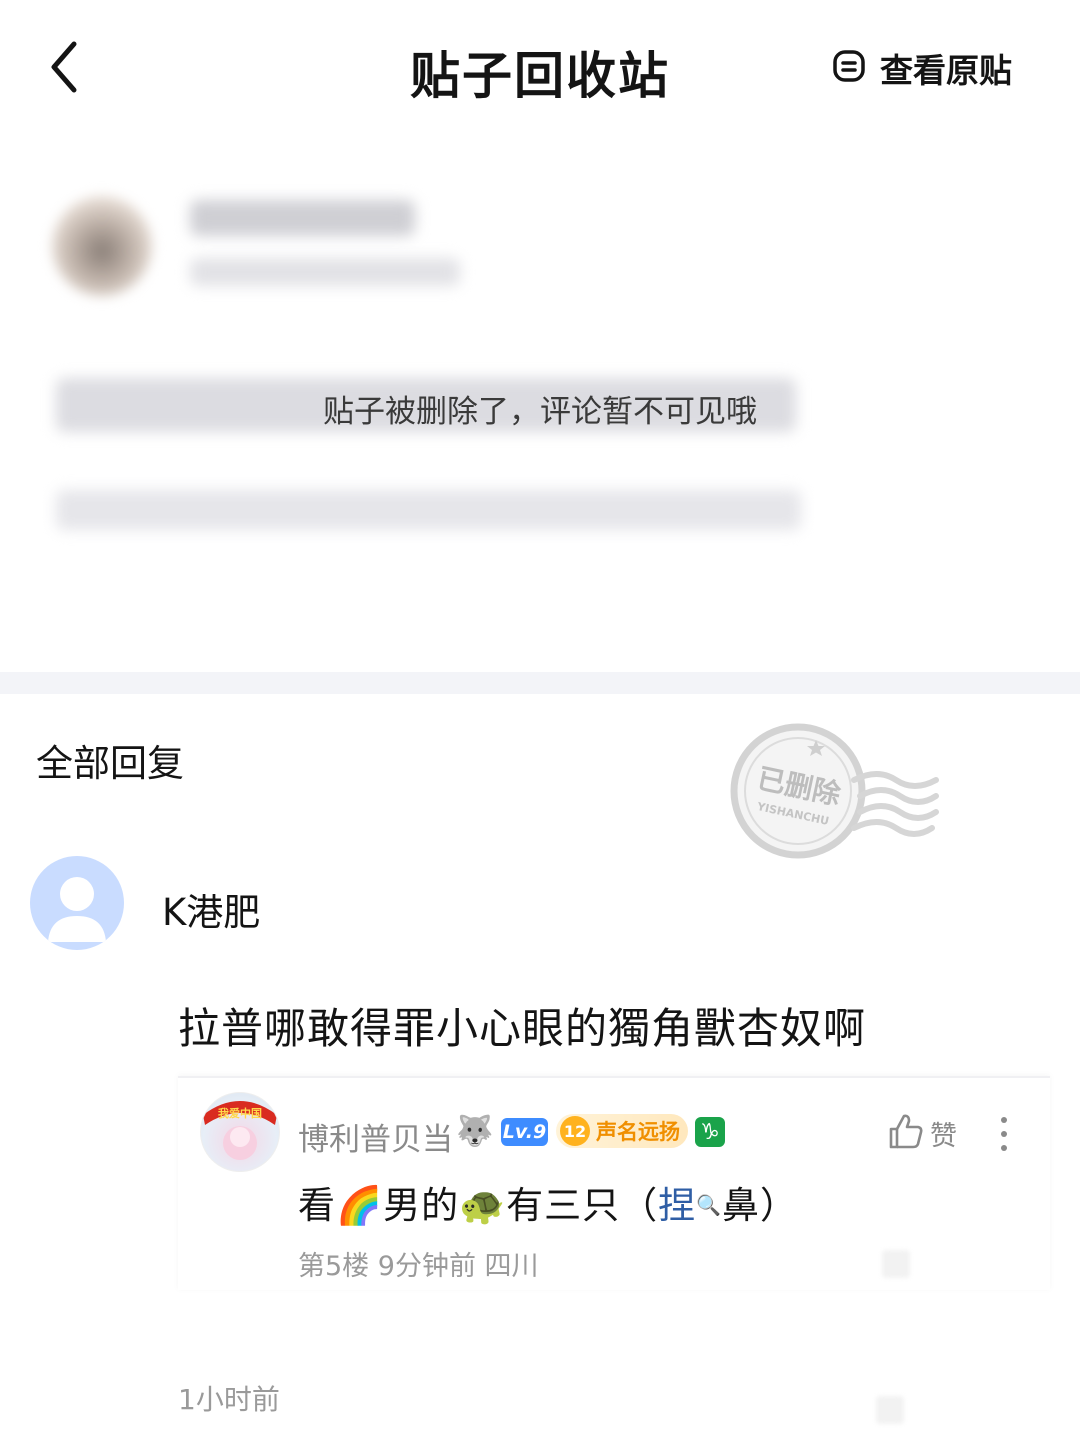 The height and width of the screenshot is (1439, 1080). I want to click on default-user-icon, so click(77, 909).